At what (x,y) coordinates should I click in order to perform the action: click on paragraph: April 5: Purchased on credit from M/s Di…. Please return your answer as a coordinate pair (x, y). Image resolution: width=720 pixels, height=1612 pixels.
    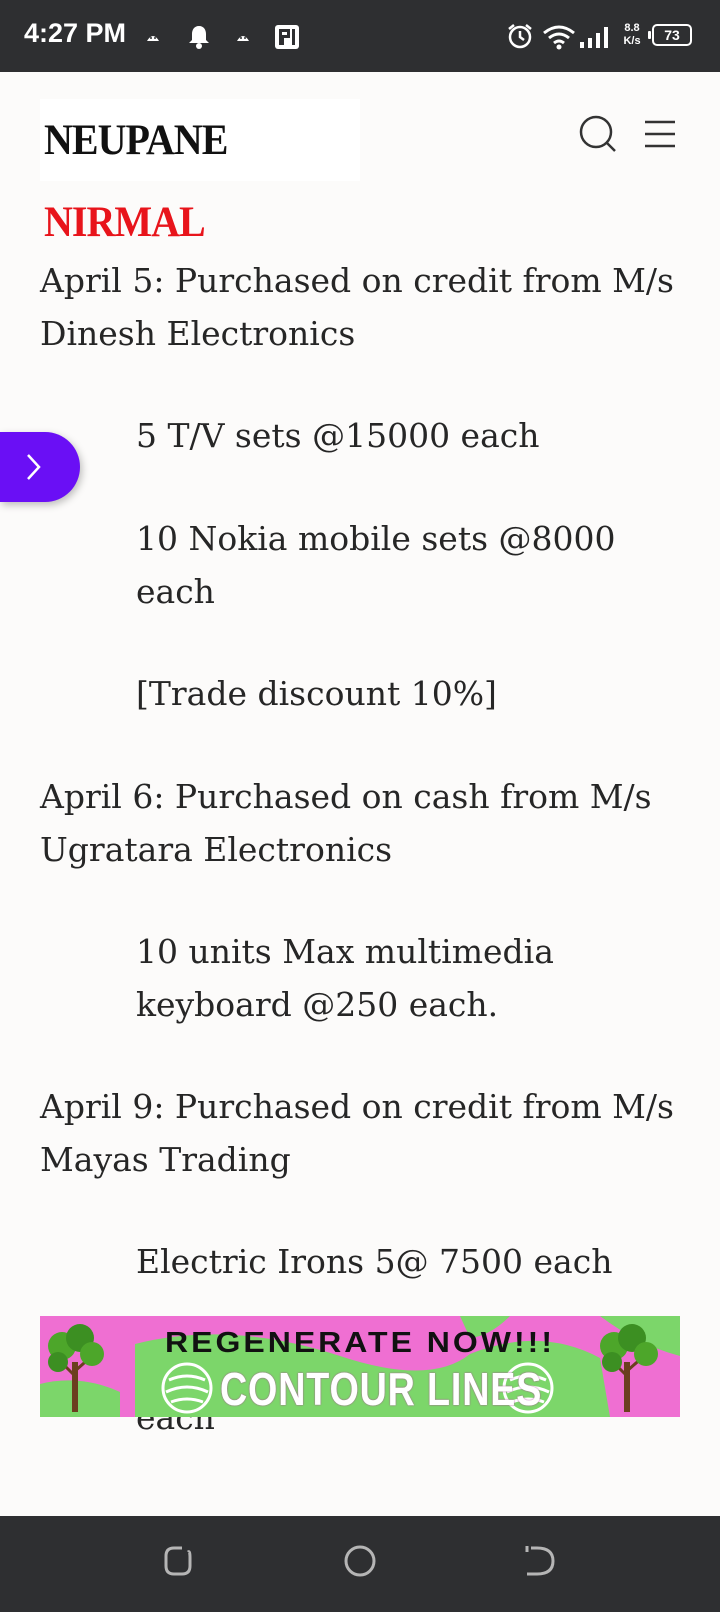
    Looking at the image, I should click on (357, 307).